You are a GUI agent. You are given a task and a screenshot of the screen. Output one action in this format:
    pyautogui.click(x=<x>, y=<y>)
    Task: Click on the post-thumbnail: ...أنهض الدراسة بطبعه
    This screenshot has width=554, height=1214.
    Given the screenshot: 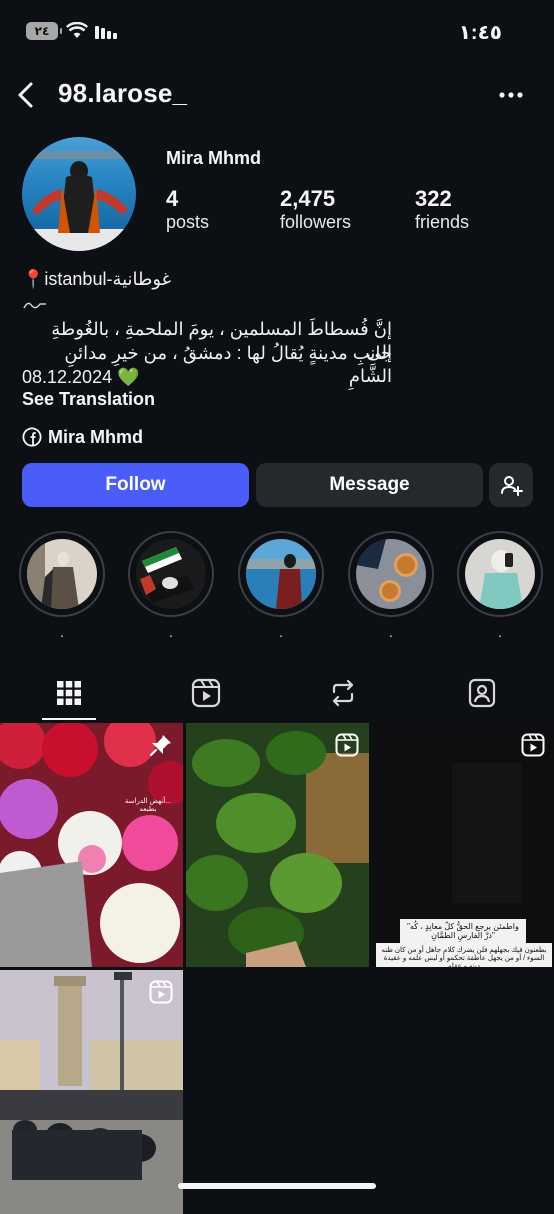 What is the action you would take?
    pyautogui.click(x=91, y=845)
    